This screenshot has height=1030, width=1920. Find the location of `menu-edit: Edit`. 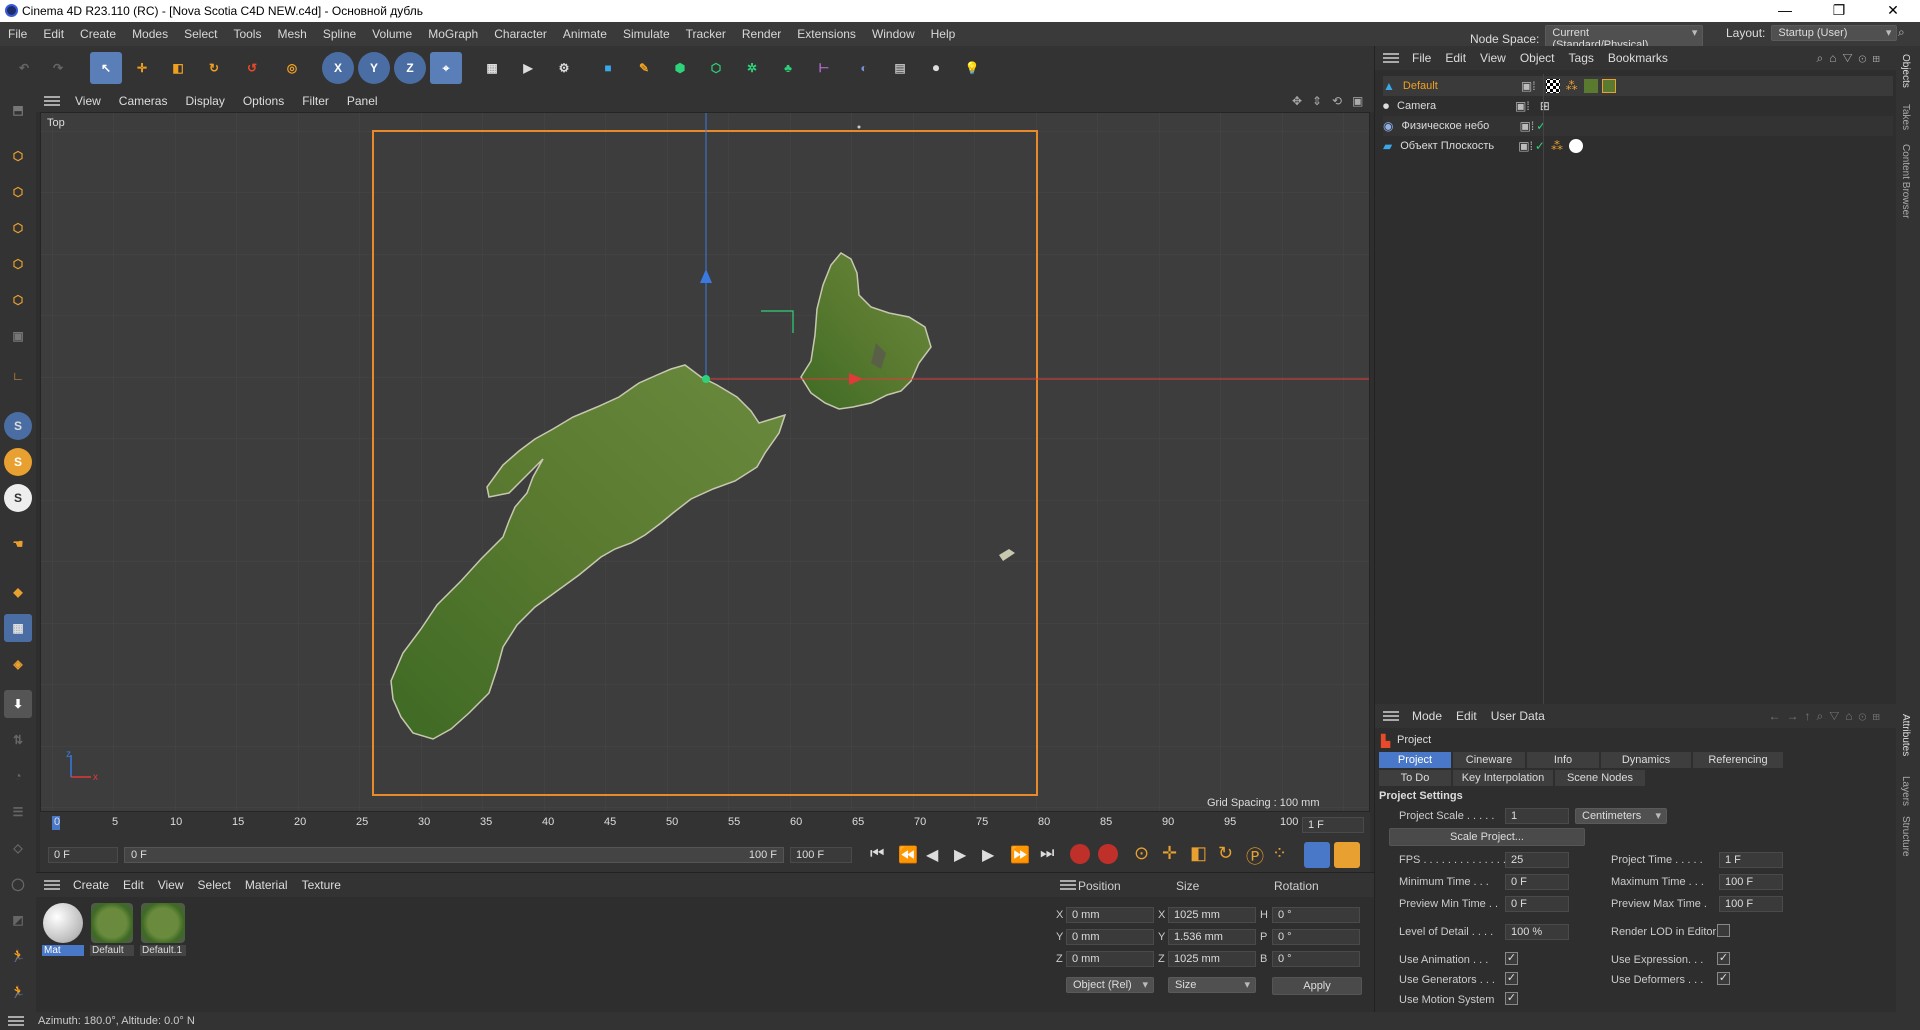

menu-edit: Edit is located at coordinates (53, 34).